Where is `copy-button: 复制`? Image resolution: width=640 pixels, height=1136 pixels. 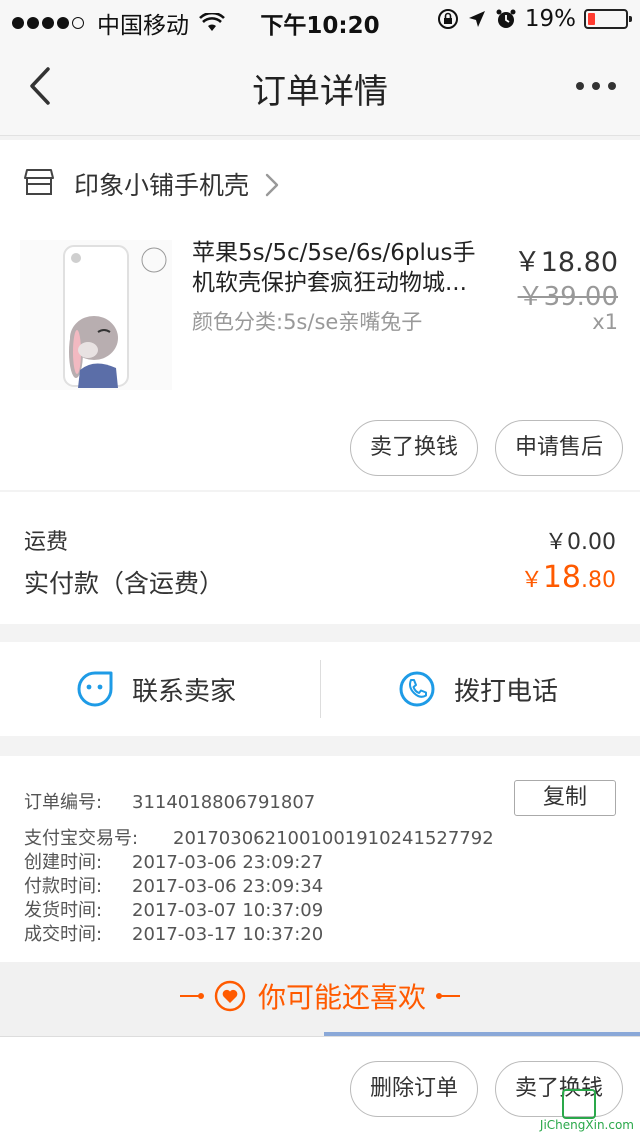
copy-button: 复制 is located at coordinates (565, 798).